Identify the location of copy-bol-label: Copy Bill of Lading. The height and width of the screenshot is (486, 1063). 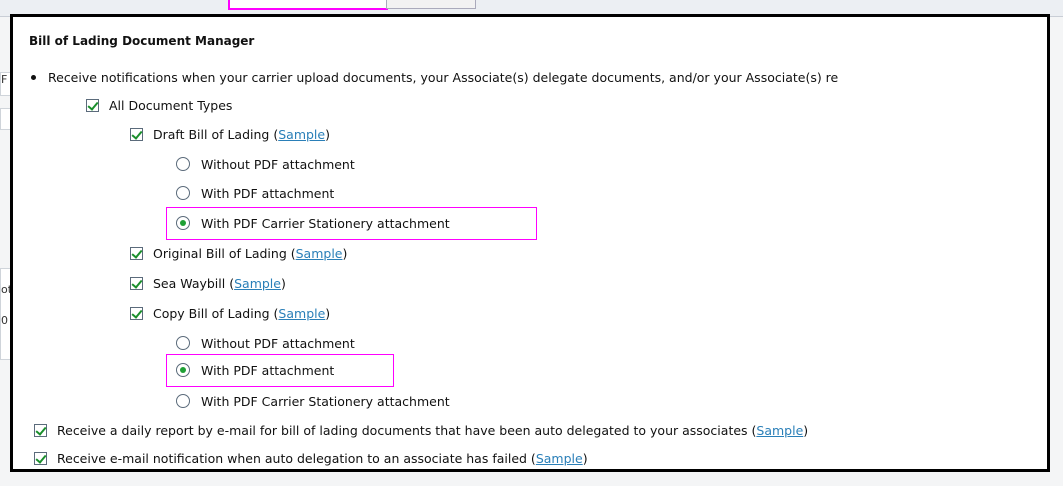
(211, 313).